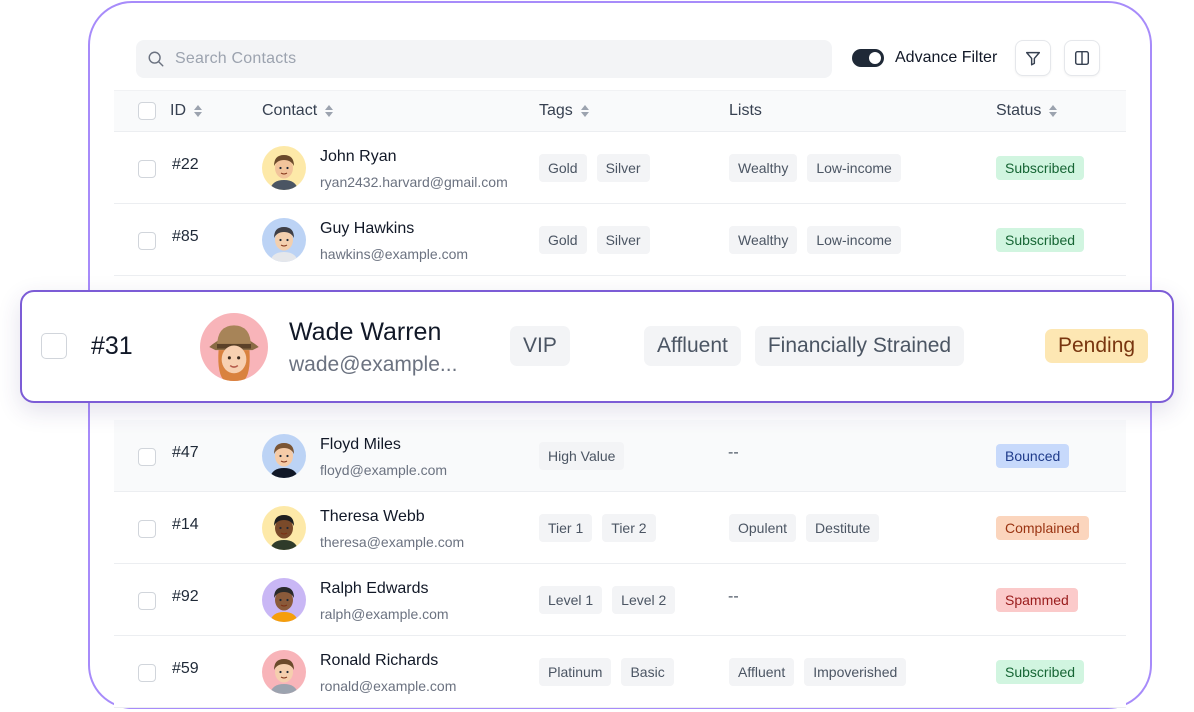 Image resolution: width=1194 pixels, height=712 pixels. I want to click on header-lists: Lists, so click(745, 111).